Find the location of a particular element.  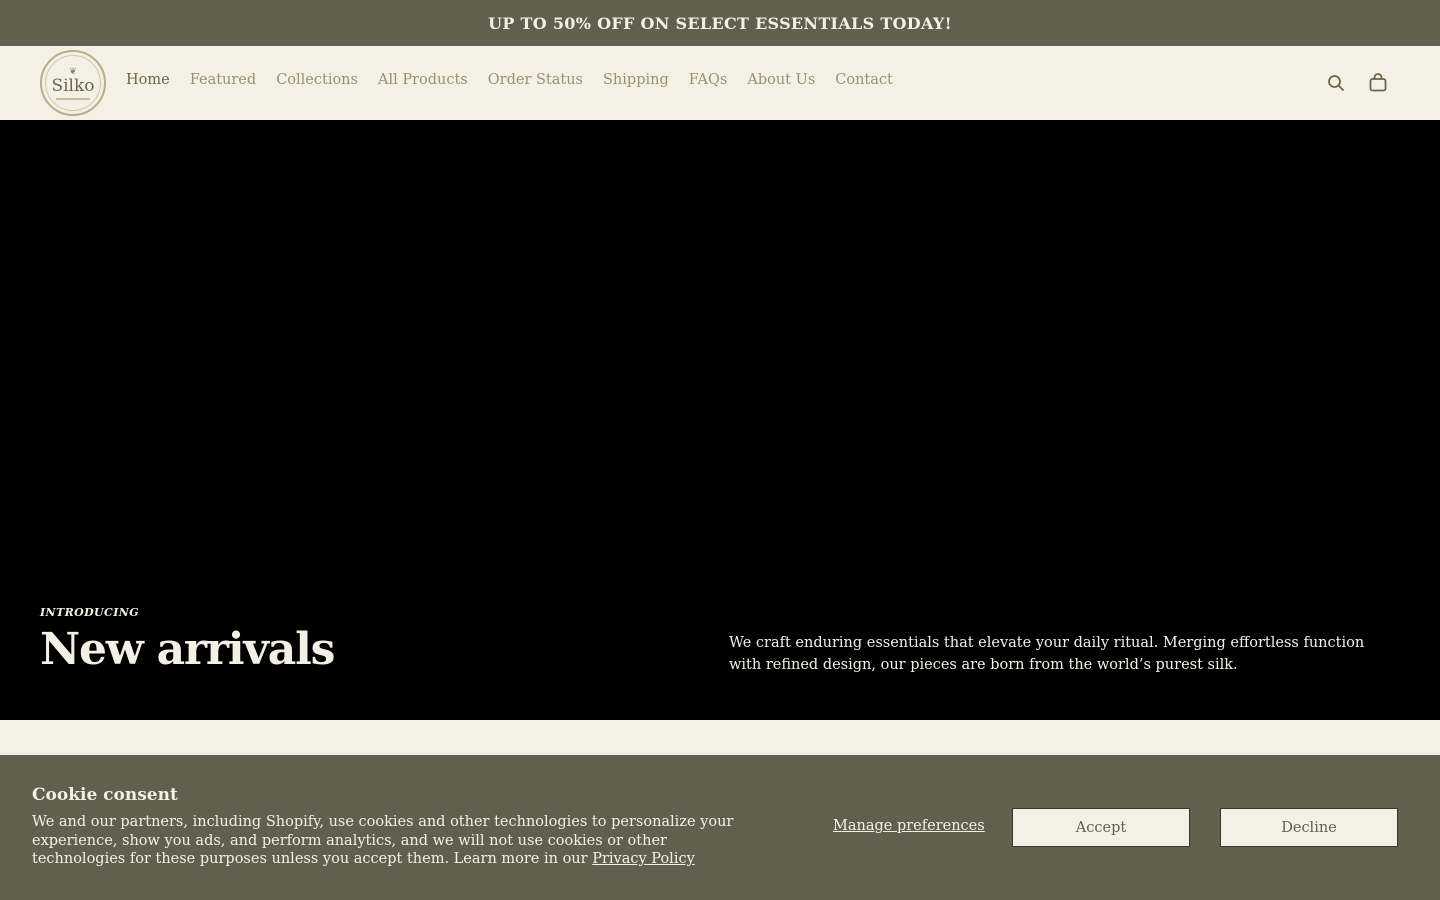

nav-item-all-products: All Products is located at coordinates (423, 80).